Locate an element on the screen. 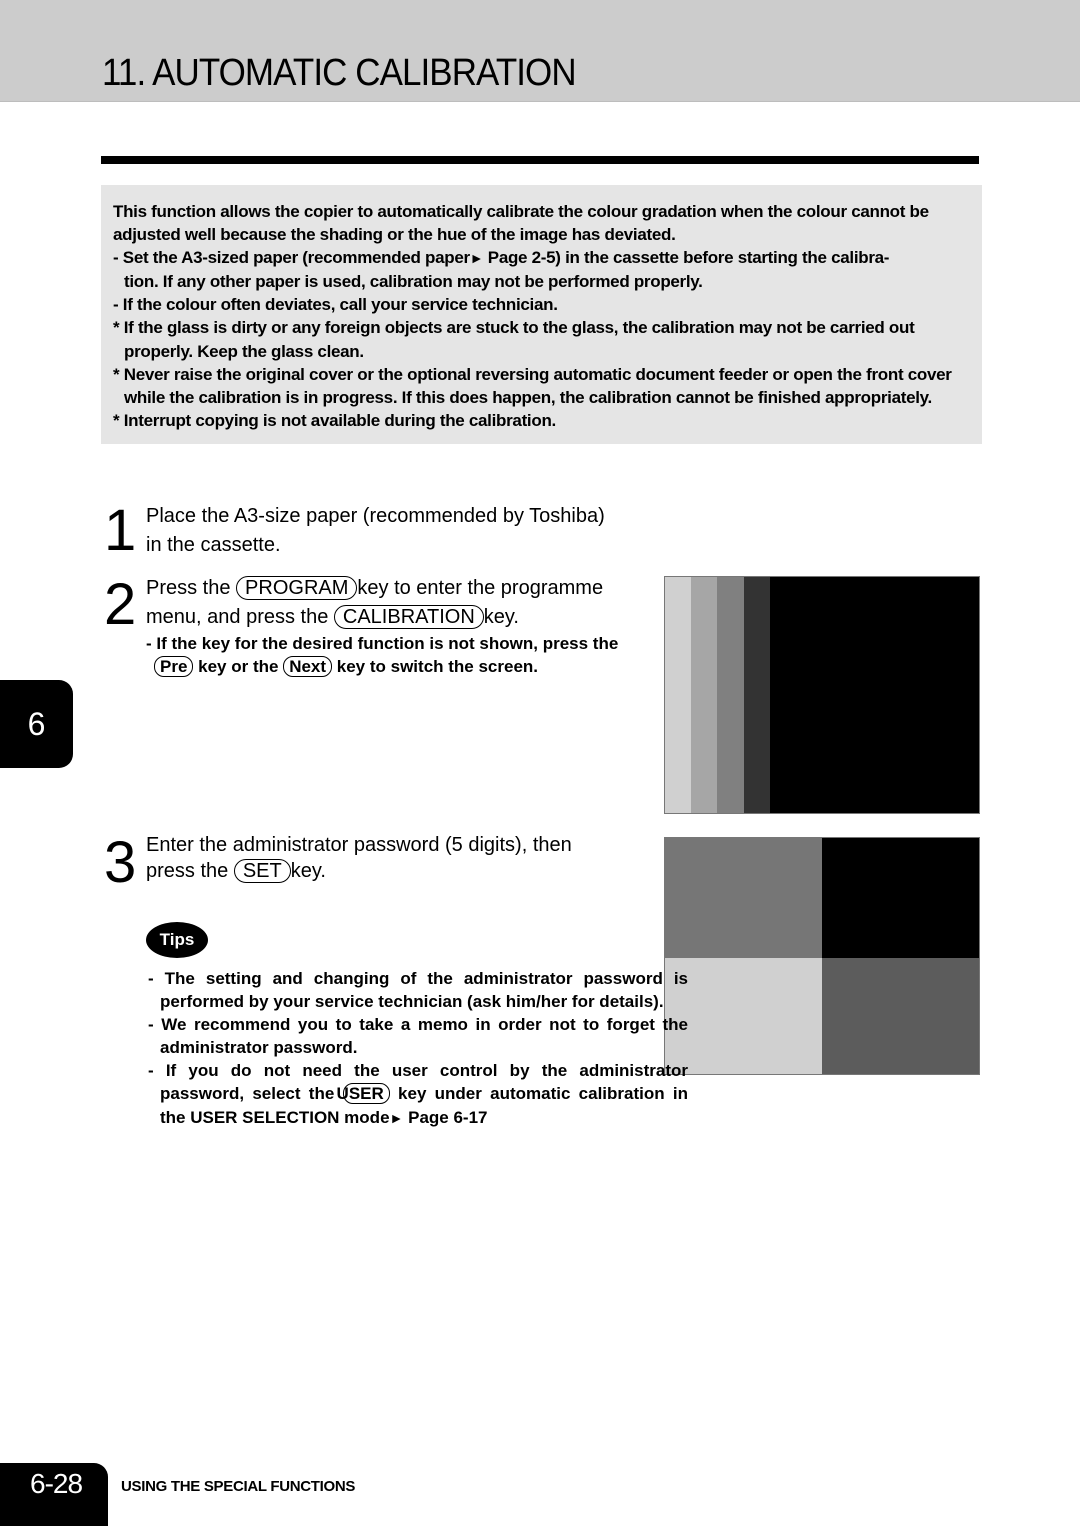 This screenshot has height=1526, width=1080. calibration-screen-quadrants is located at coordinates (822, 956).